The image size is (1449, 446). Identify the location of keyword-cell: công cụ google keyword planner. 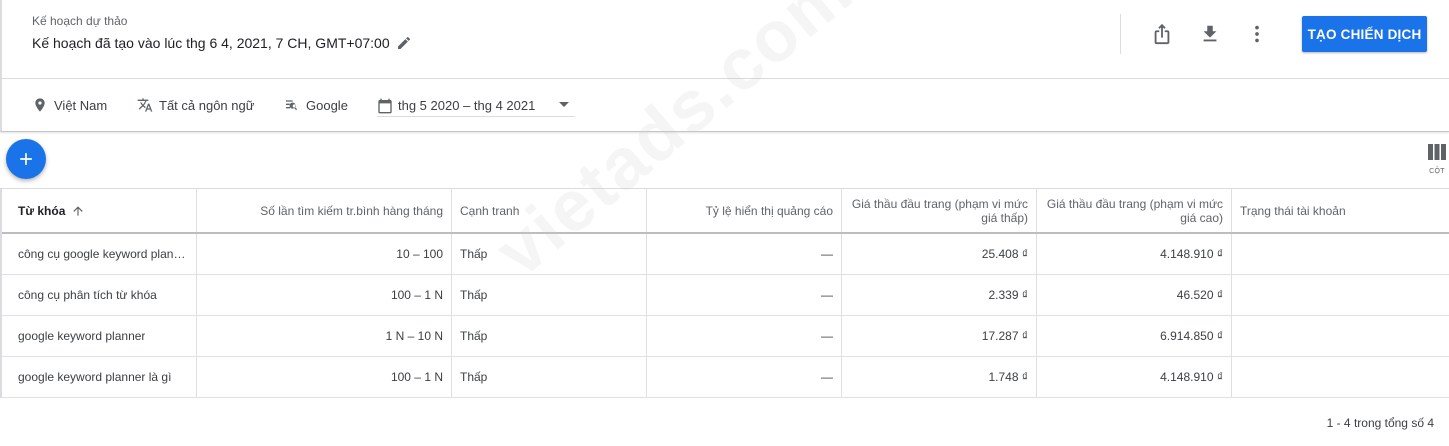
(99, 254).